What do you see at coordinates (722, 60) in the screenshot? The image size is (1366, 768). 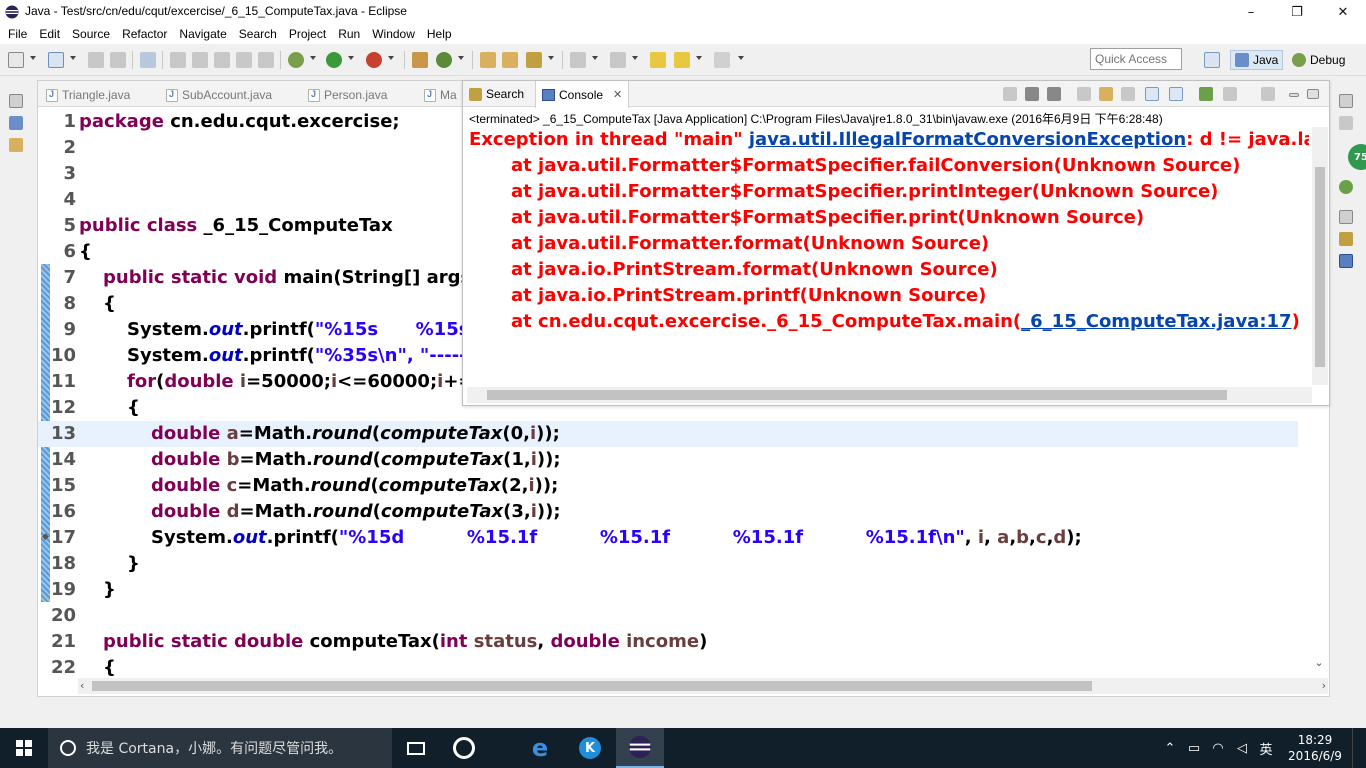 I see `forward-icon` at bounding box center [722, 60].